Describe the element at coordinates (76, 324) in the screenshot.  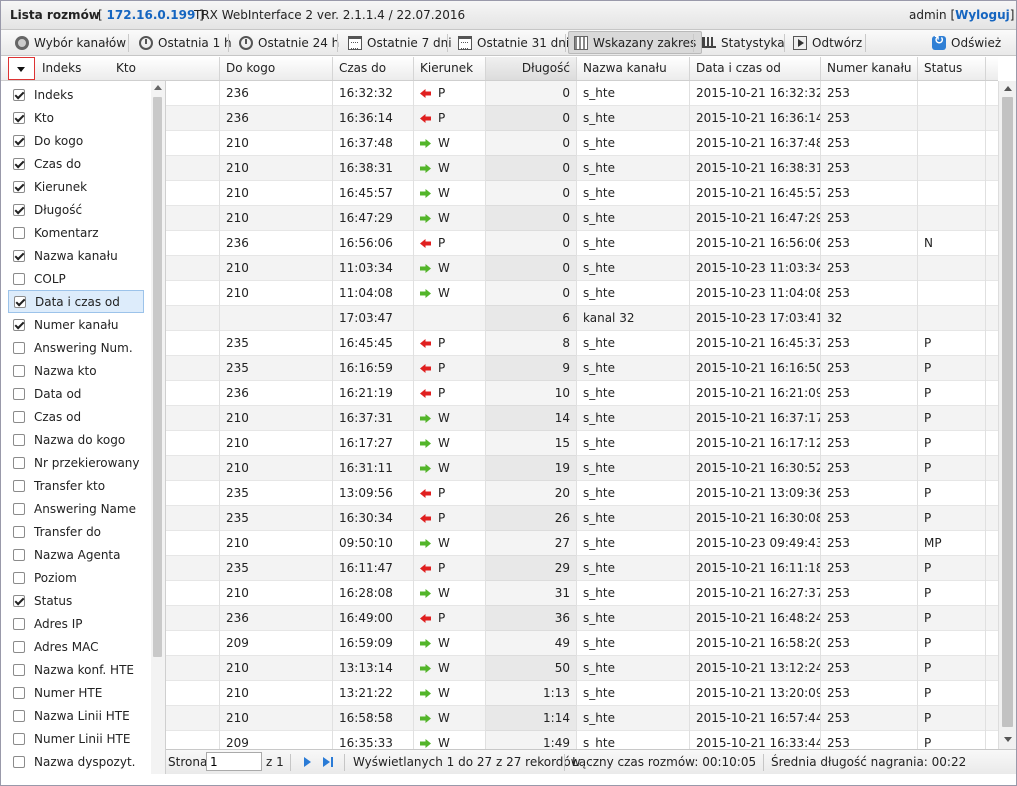
I see `column-option: Numer kanału` at that location.